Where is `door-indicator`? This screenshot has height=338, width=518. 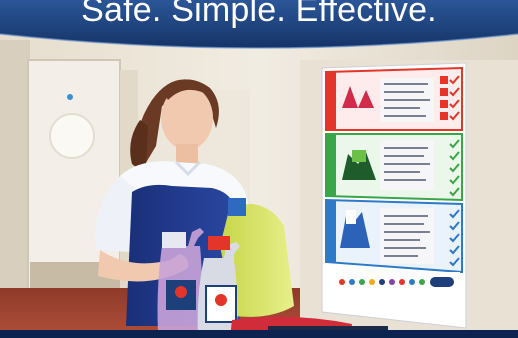 door-indicator is located at coordinates (70, 97).